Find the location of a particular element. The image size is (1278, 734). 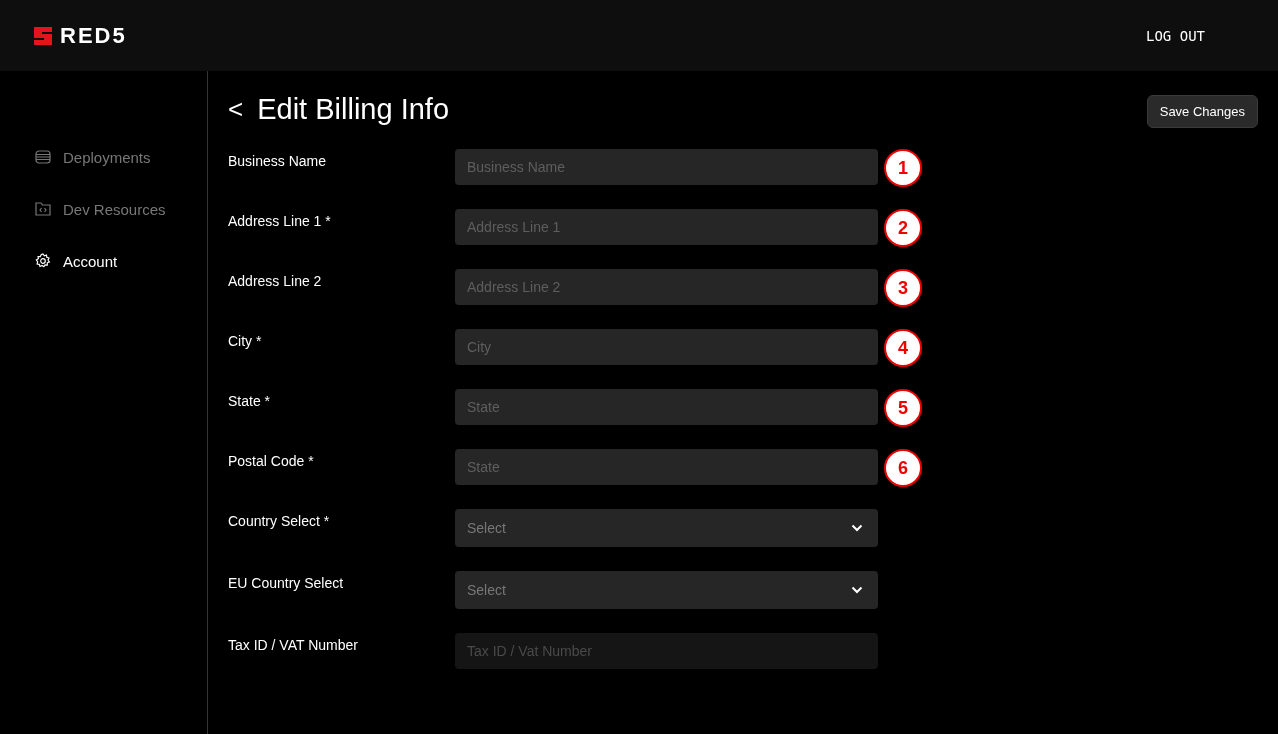

stack-icon is located at coordinates (43, 157).